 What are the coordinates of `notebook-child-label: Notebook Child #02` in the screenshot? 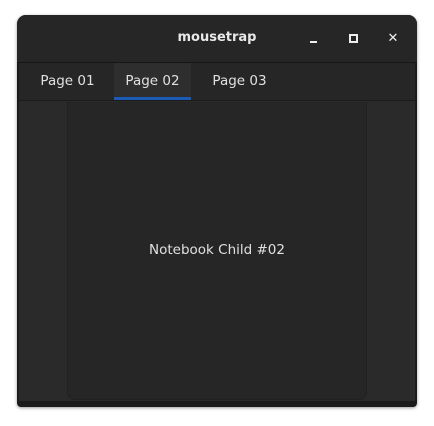 It's located at (217, 250).